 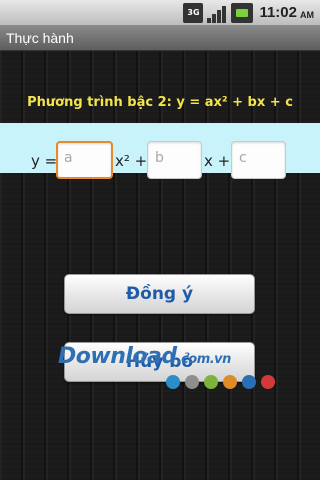 I want to click on coefficient-c-input: c, so click(x=258, y=160).